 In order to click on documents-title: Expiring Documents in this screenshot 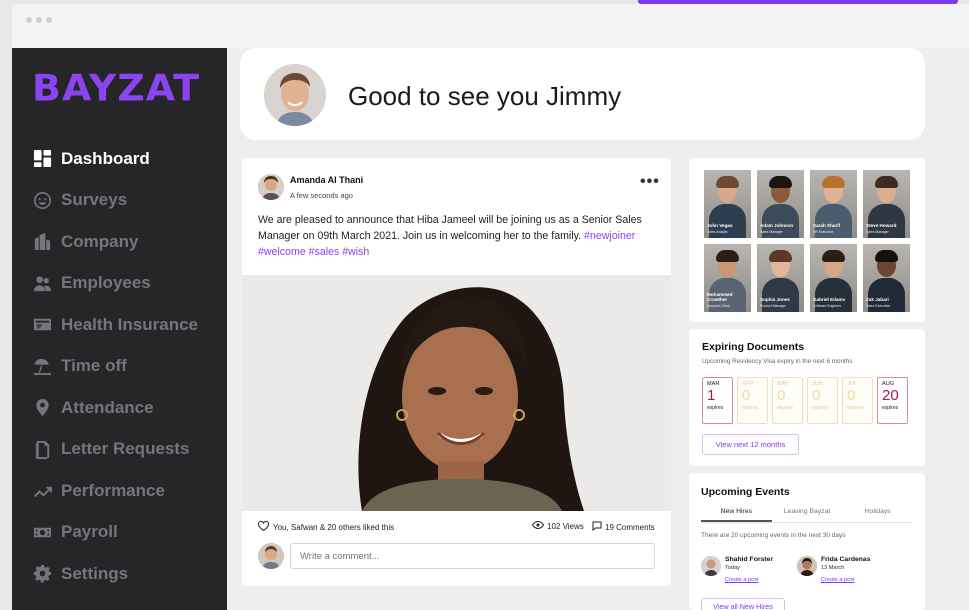, I will do `click(753, 347)`.